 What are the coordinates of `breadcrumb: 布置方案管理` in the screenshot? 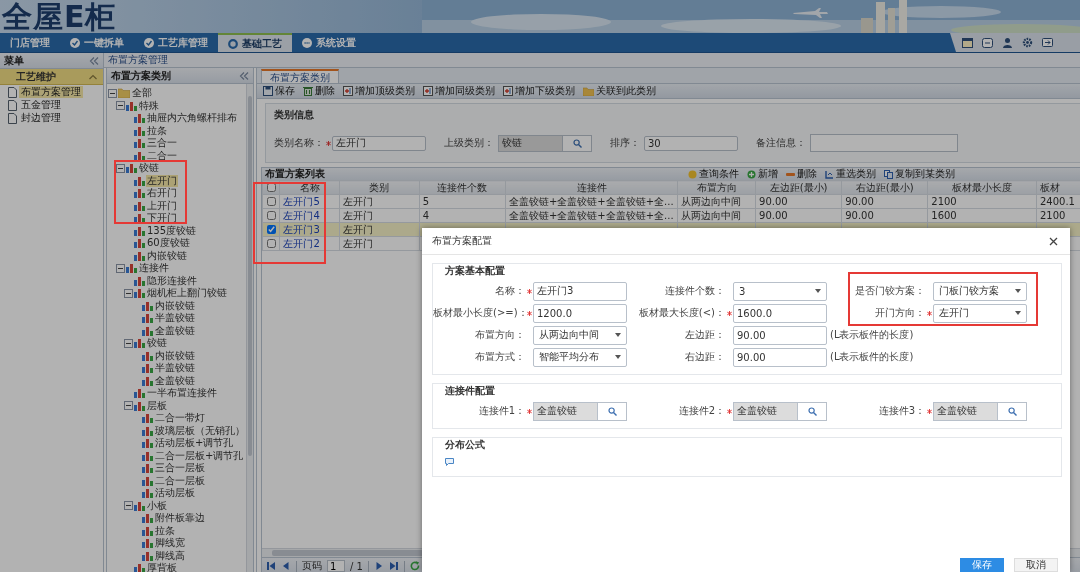 It's located at (138, 60).